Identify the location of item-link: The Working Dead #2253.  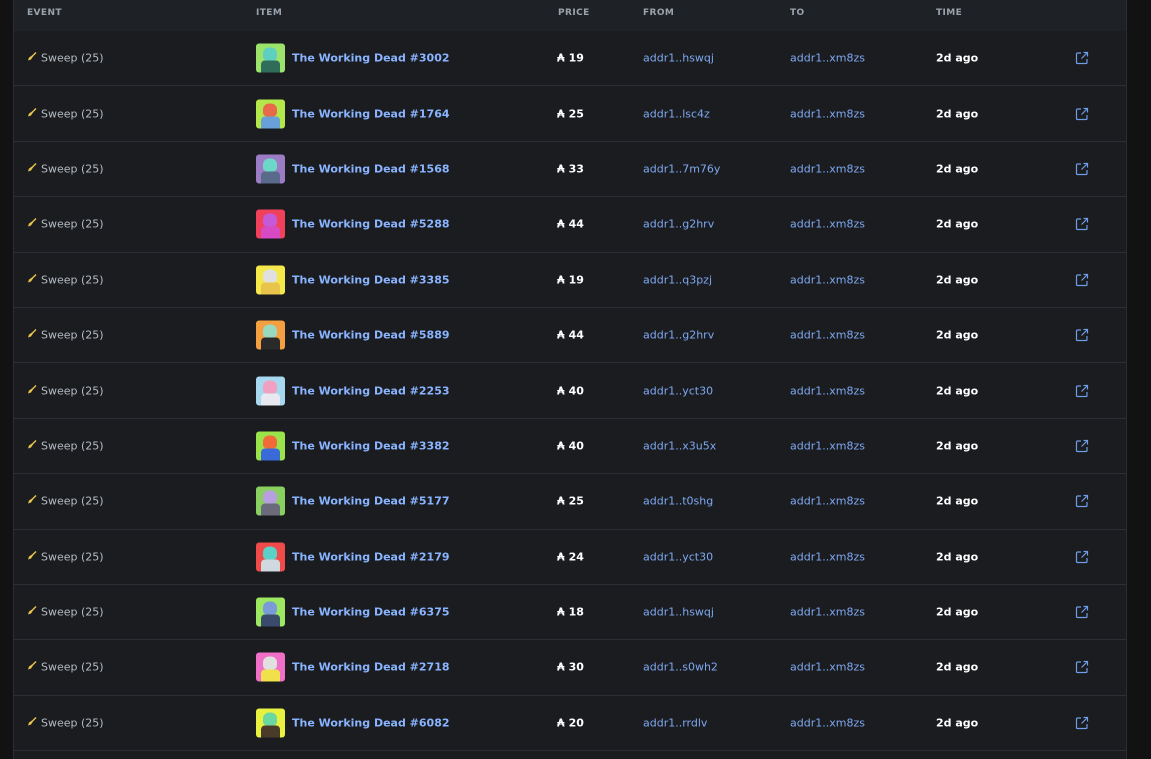
(371, 390).